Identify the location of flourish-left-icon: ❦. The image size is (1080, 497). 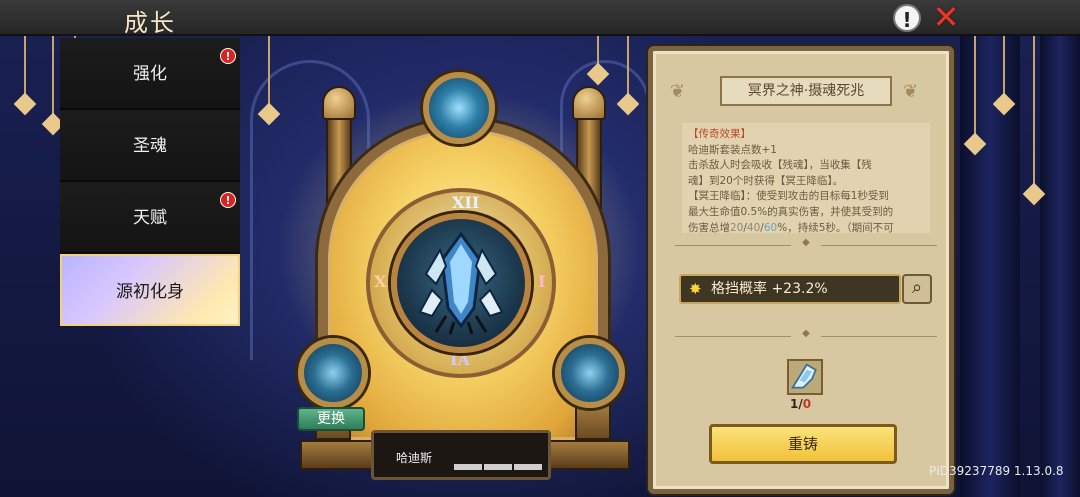
(678, 91).